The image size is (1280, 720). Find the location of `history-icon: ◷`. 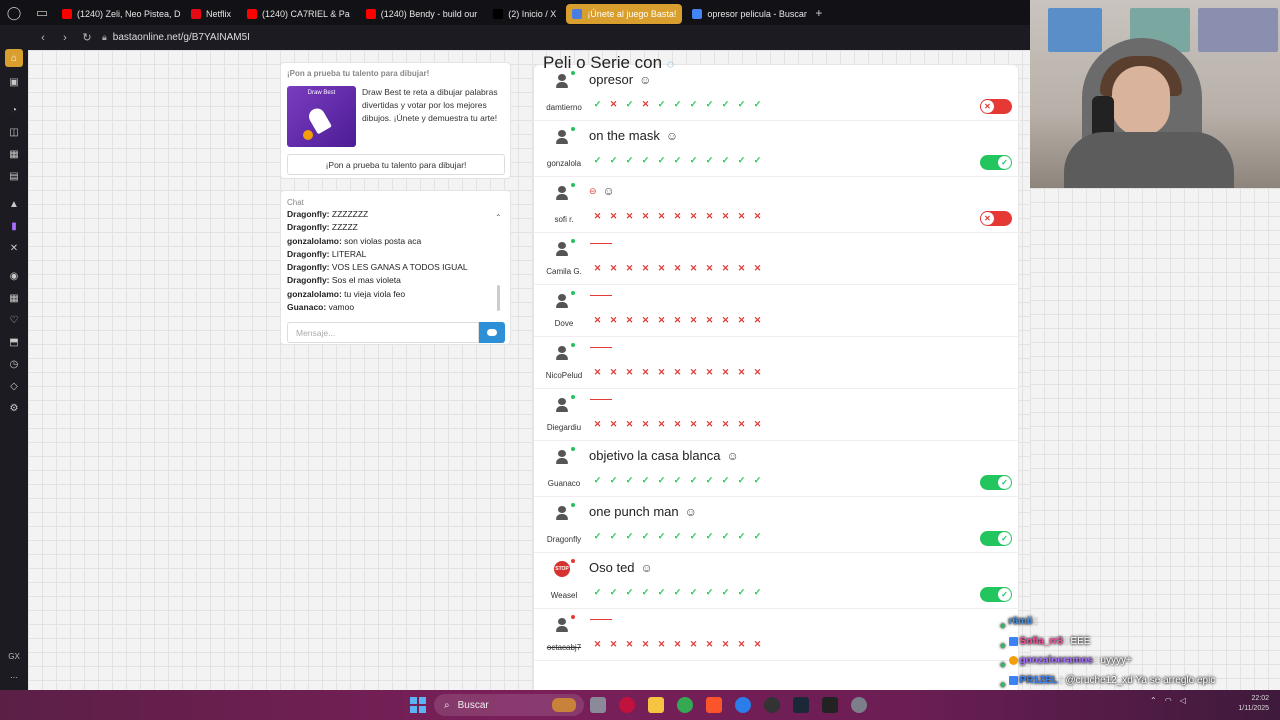

history-icon: ◷ is located at coordinates (14, 364).